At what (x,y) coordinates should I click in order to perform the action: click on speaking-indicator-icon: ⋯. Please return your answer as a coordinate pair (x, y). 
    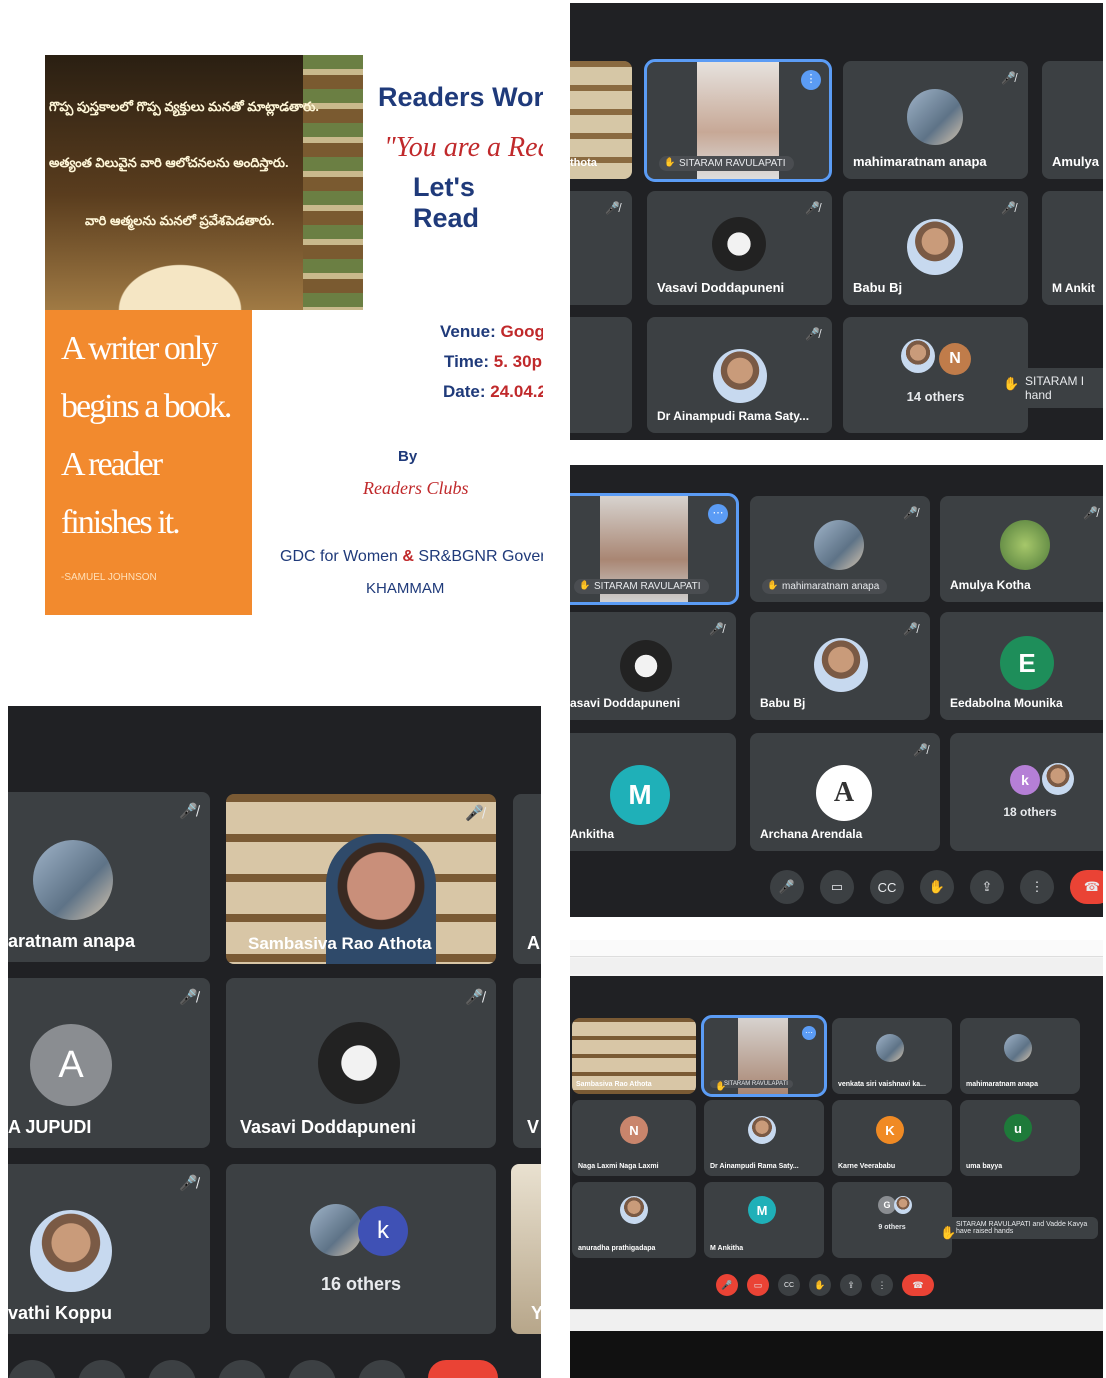
    Looking at the image, I should click on (718, 514).